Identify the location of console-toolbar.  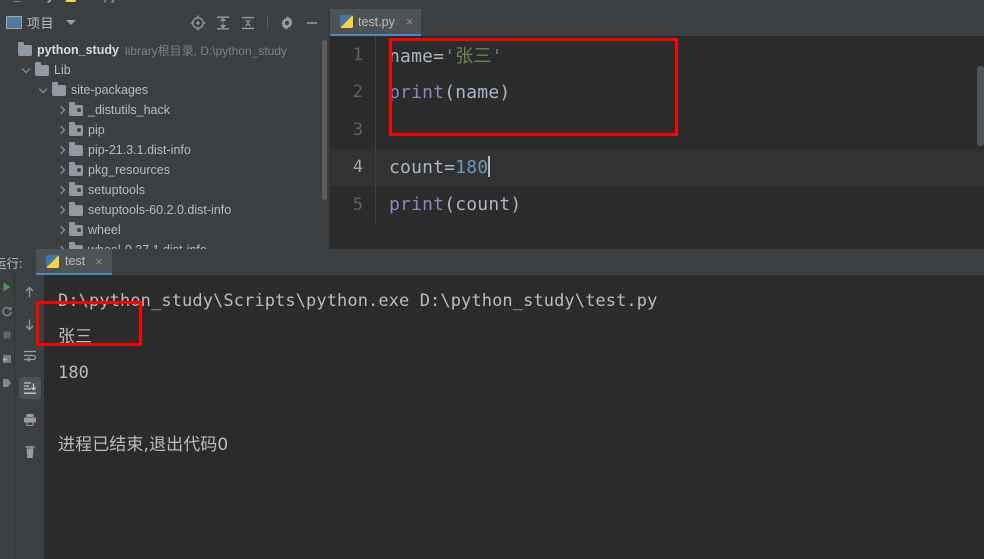
(29, 417).